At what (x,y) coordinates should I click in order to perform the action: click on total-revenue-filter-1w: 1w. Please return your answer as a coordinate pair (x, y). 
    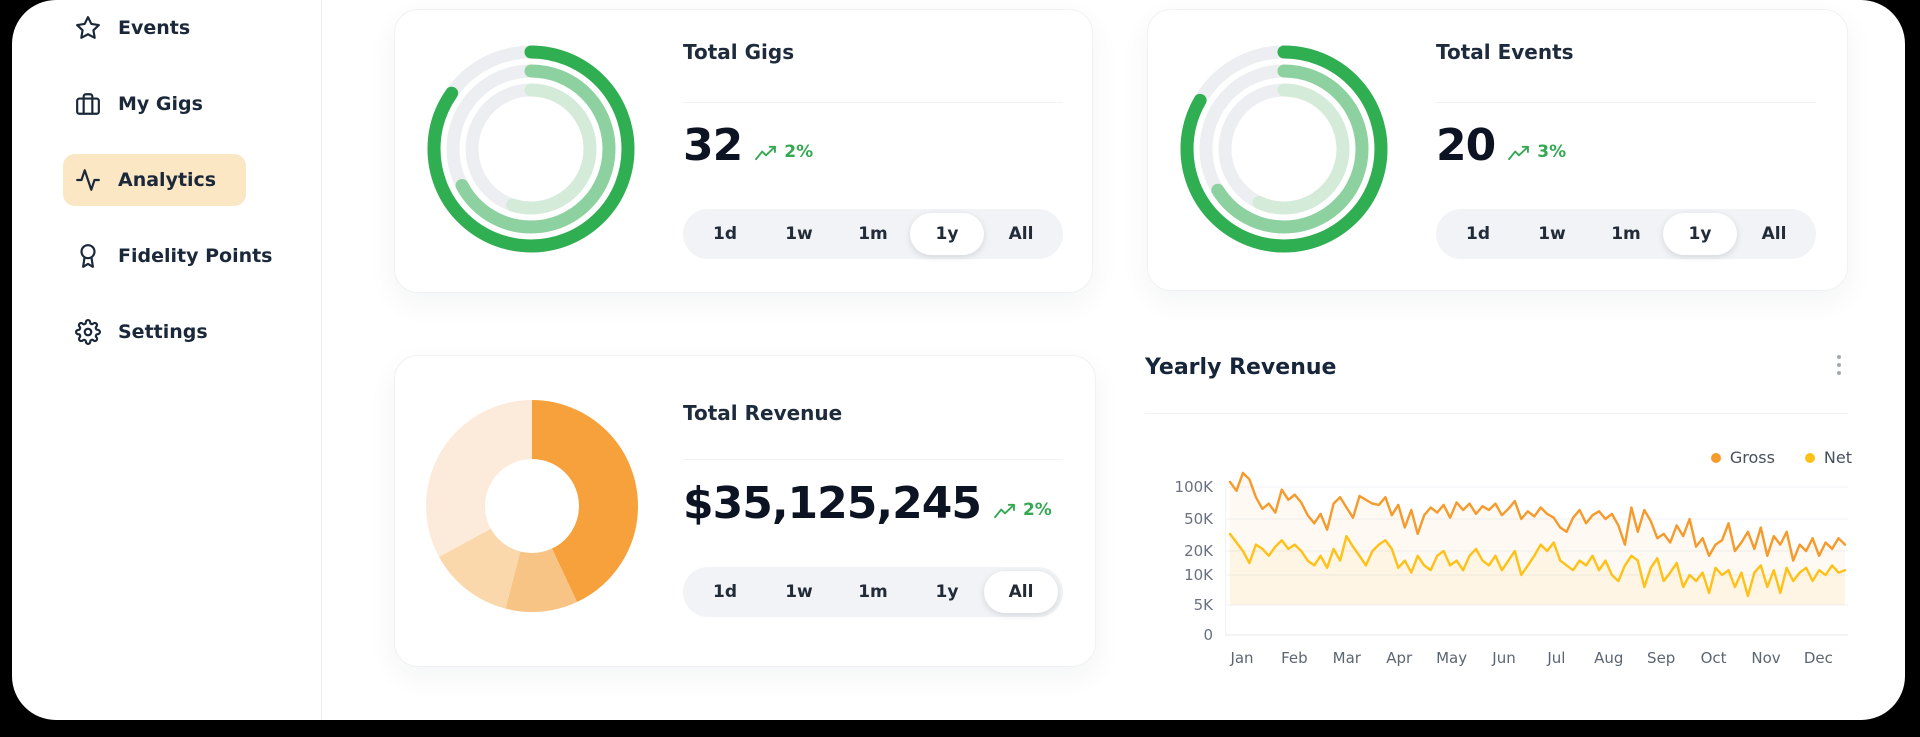
    Looking at the image, I should click on (799, 592).